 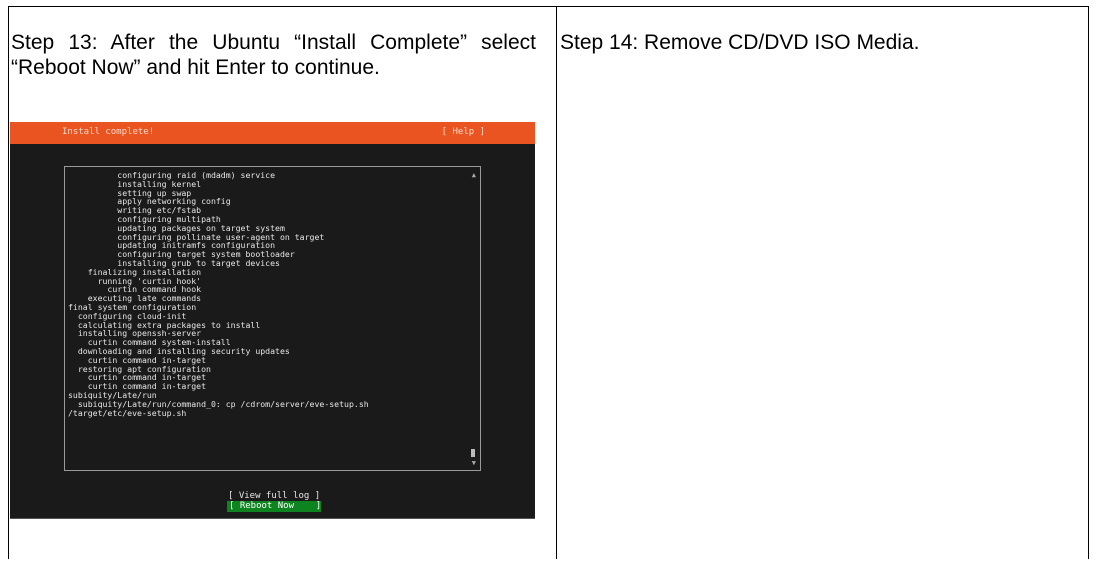 I want to click on scrollbar-thumb, so click(x=473, y=453).